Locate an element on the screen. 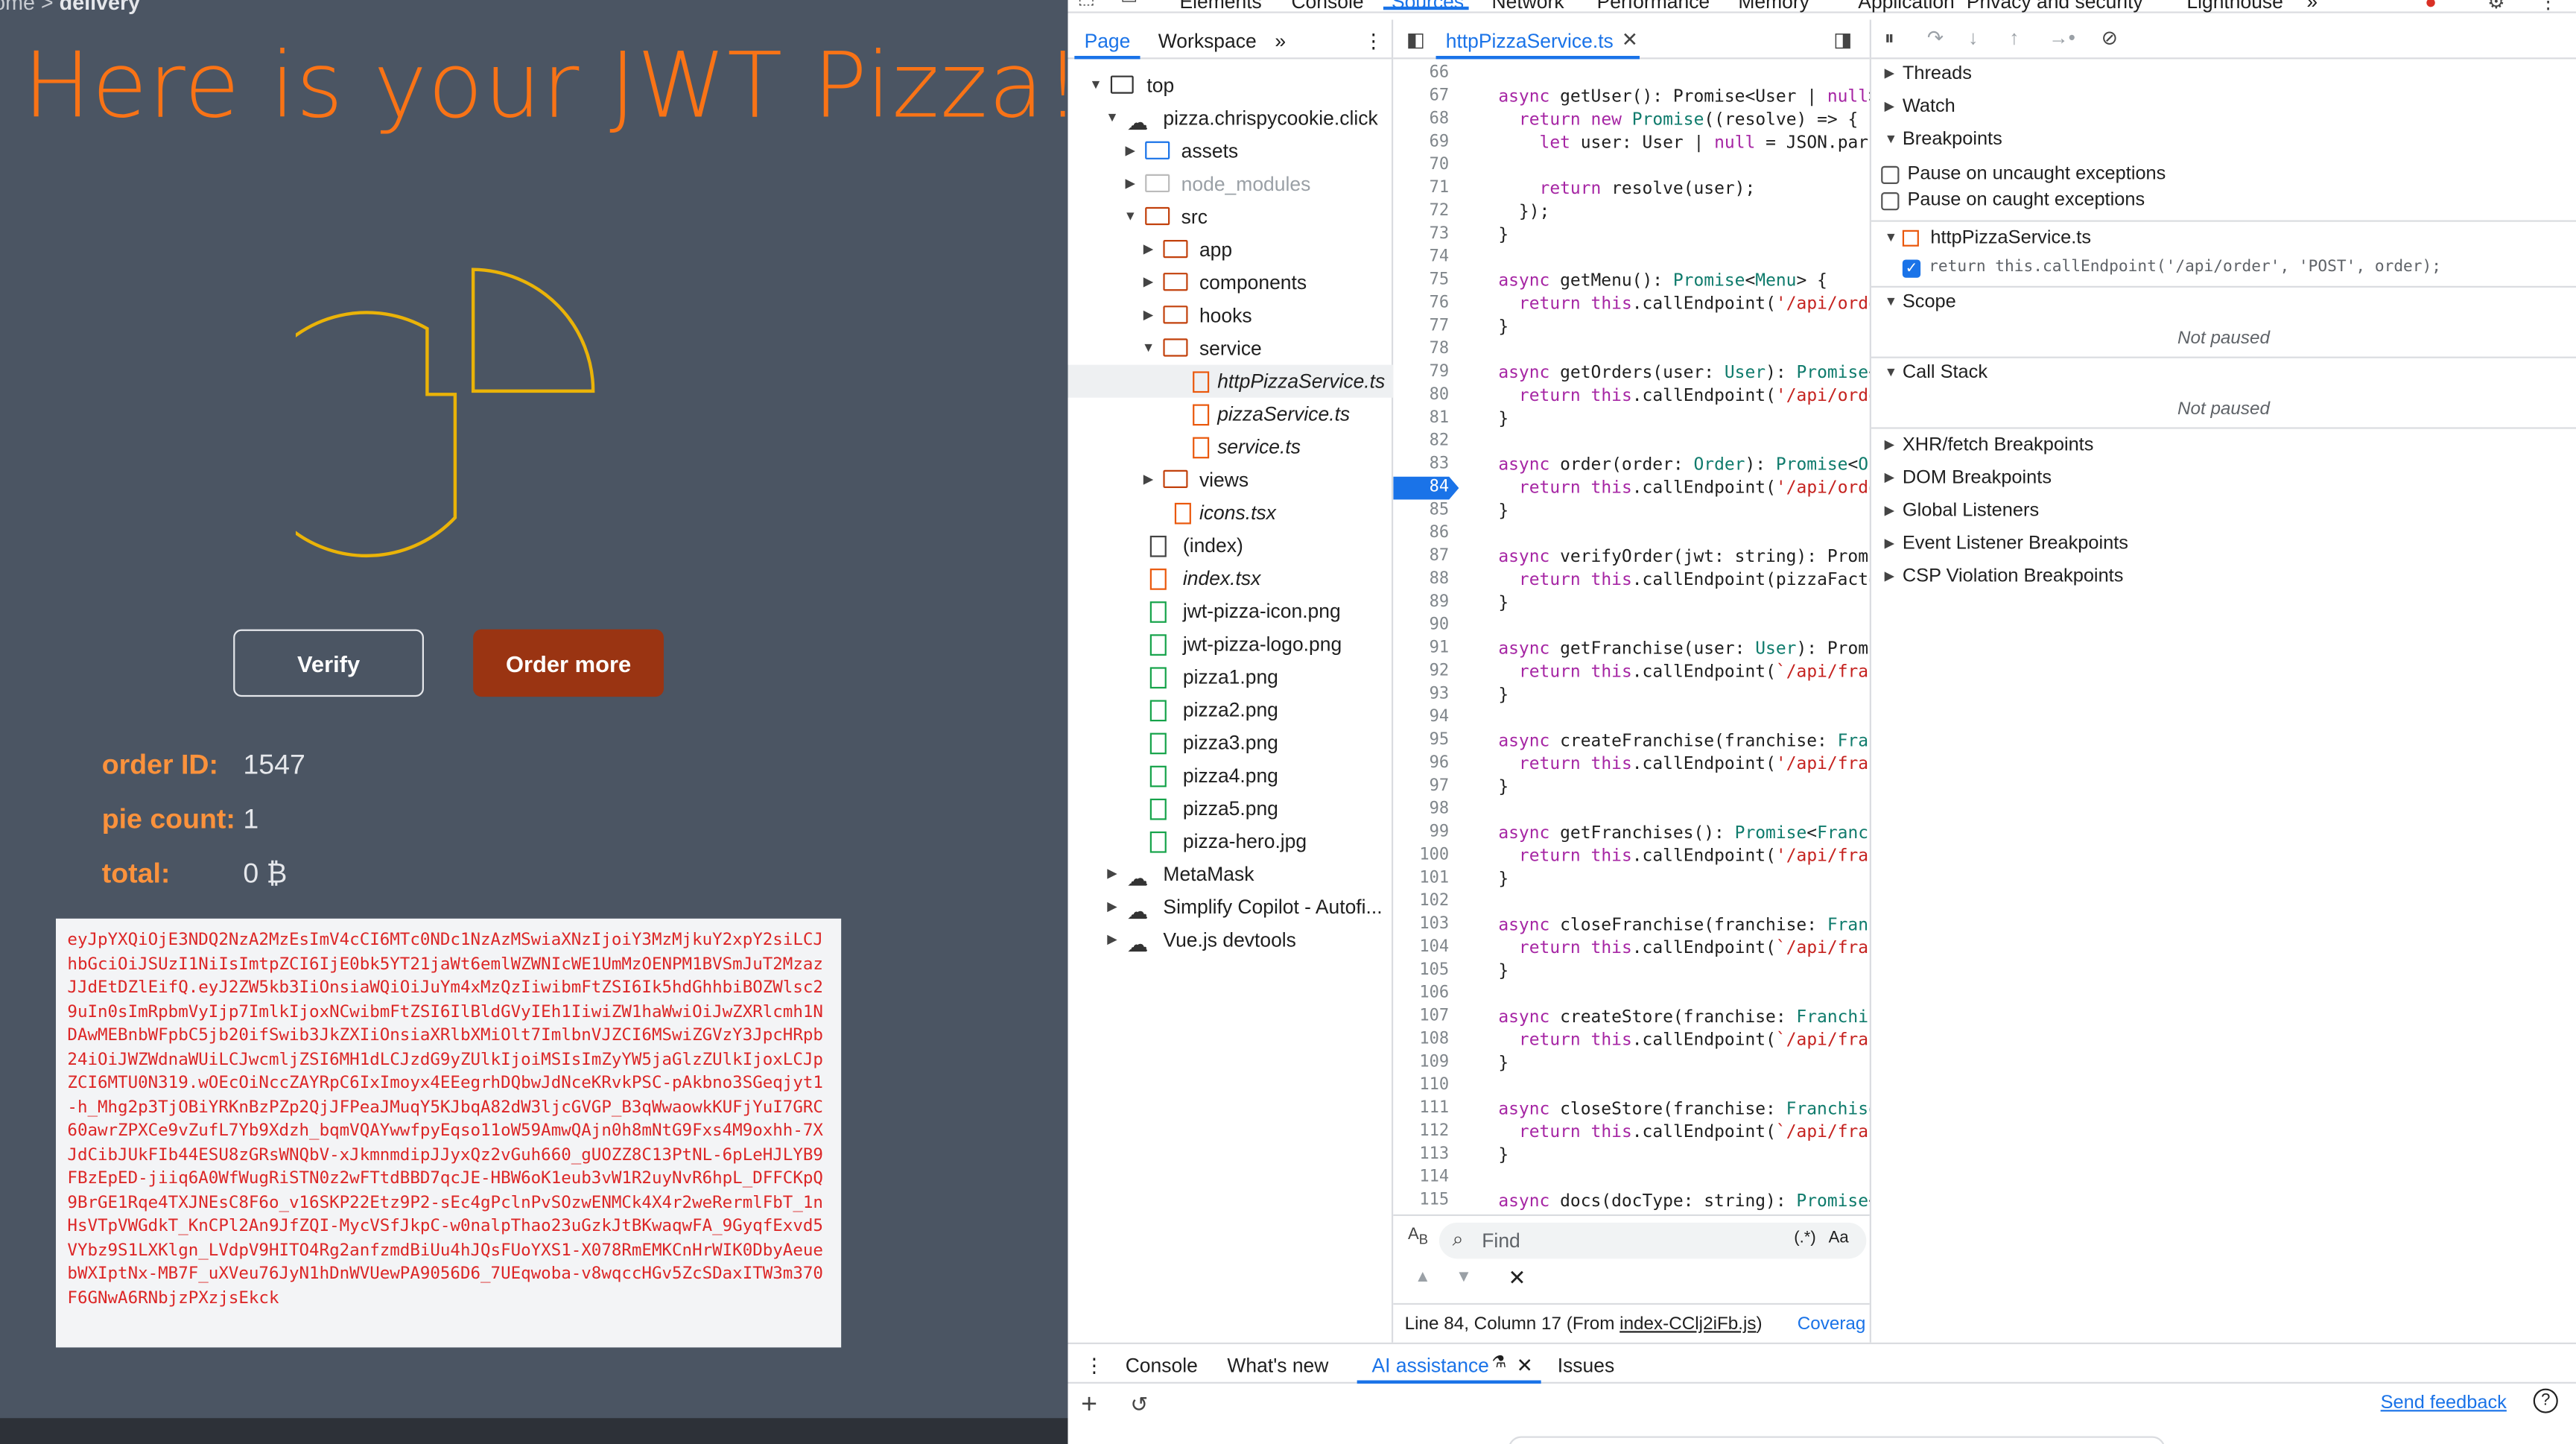  line-number: 110 is located at coordinates (1421, 1086).